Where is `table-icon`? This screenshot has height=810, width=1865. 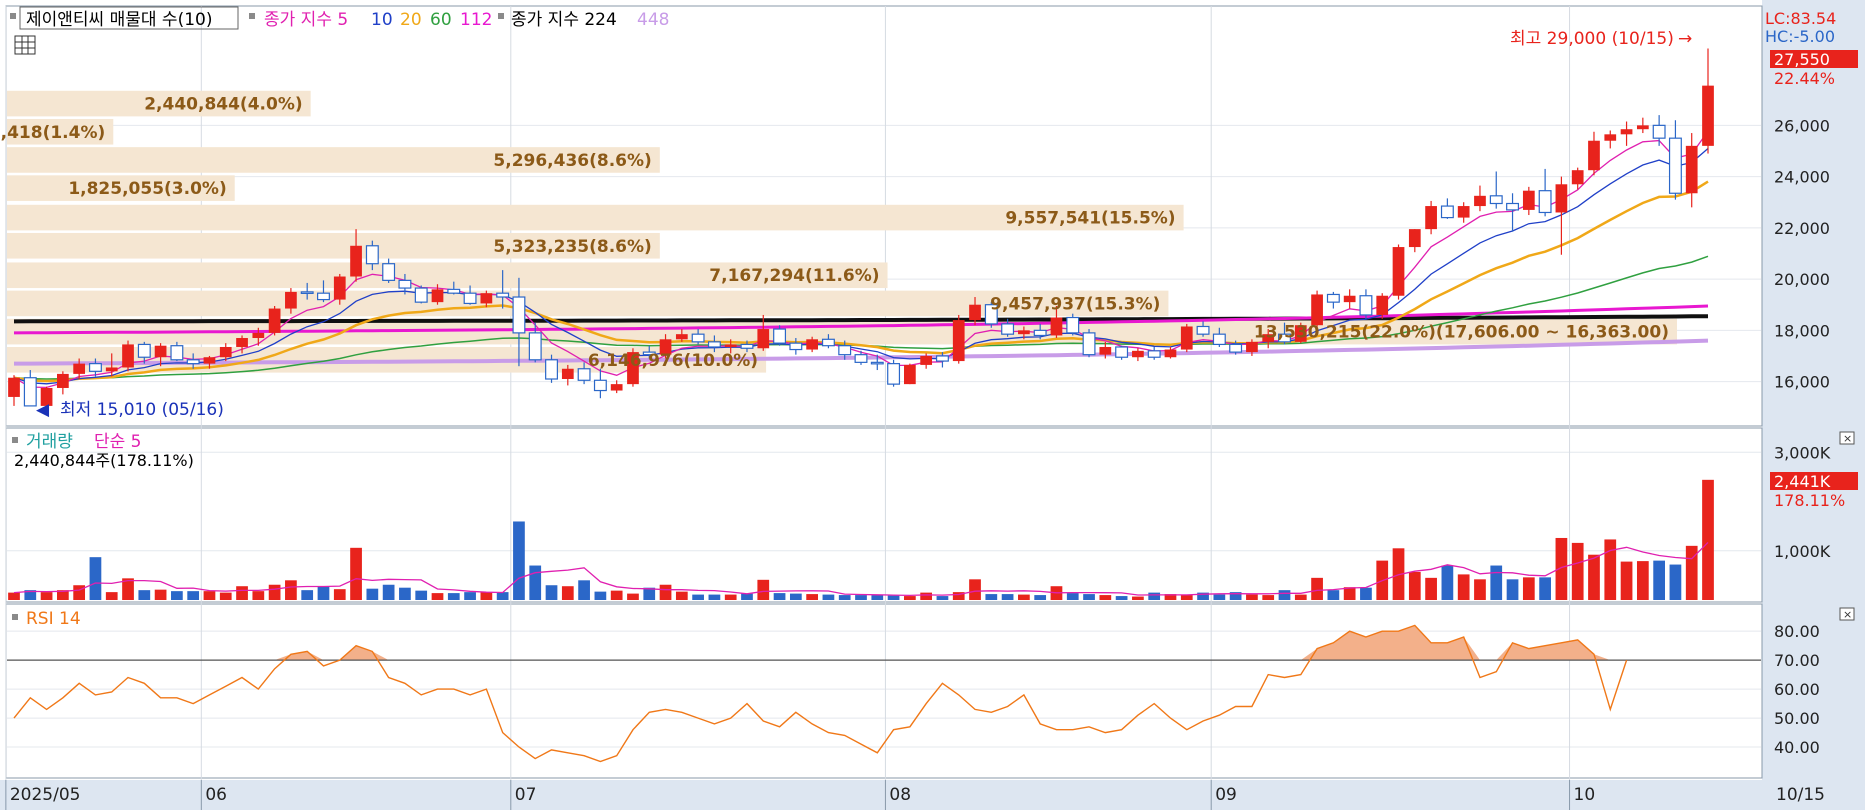
table-icon is located at coordinates (25, 45).